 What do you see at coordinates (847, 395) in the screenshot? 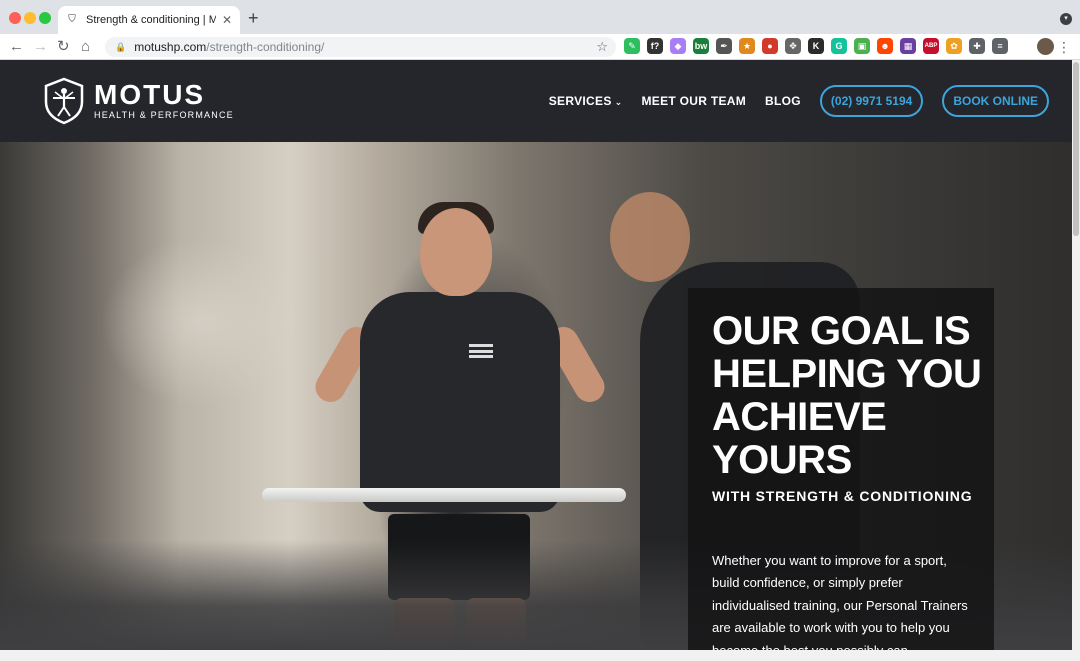
I see `hero-title: OUR GOAL IS HELPING YOU ACHIEVE YOURS` at bounding box center [847, 395].